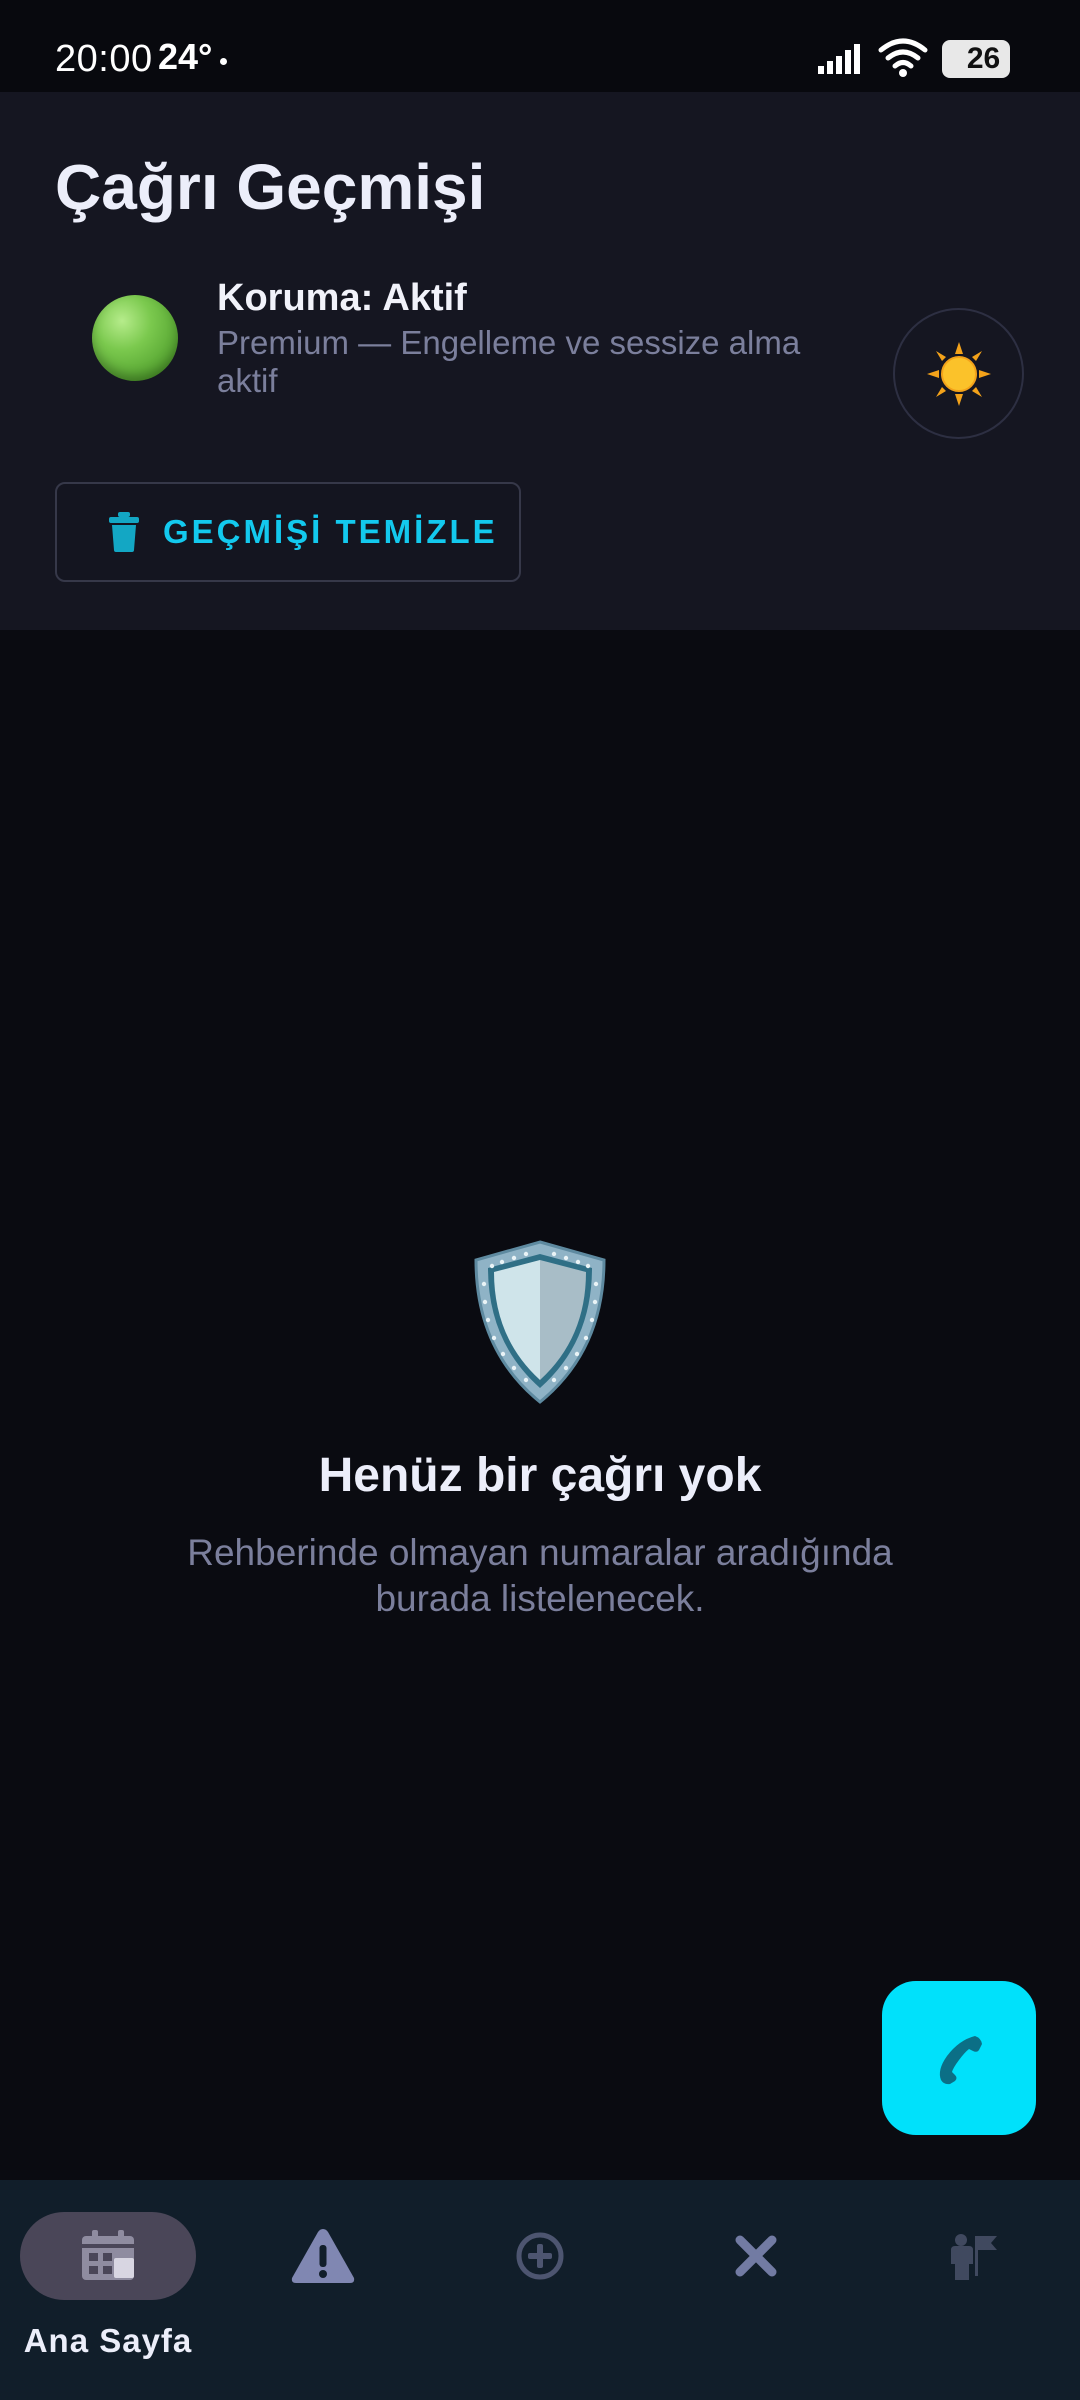  What do you see at coordinates (124, 532) in the screenshot?
I see `trash-icon` at bounding box center [124, 532].